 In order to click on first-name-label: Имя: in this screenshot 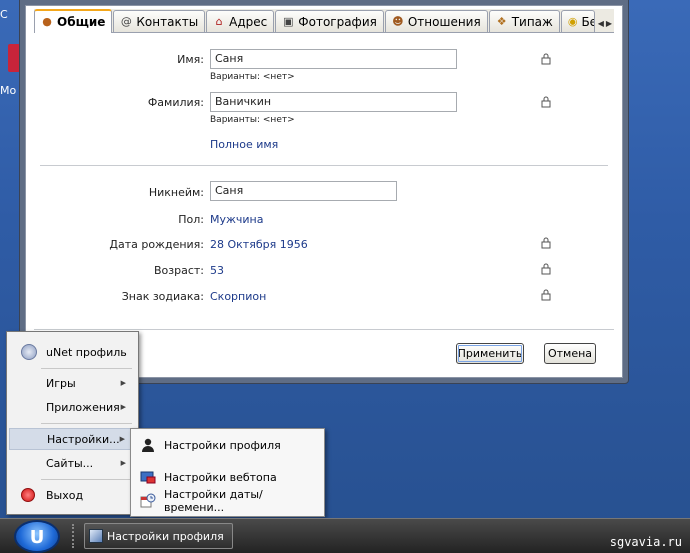, I will do `click(190, 59)`.